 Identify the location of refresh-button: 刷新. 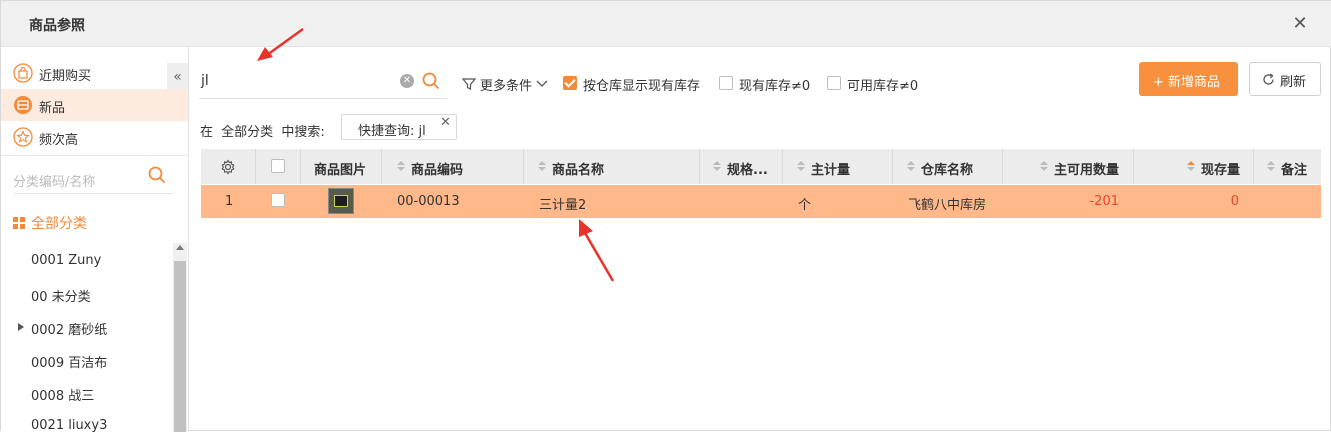
(1285, 79).